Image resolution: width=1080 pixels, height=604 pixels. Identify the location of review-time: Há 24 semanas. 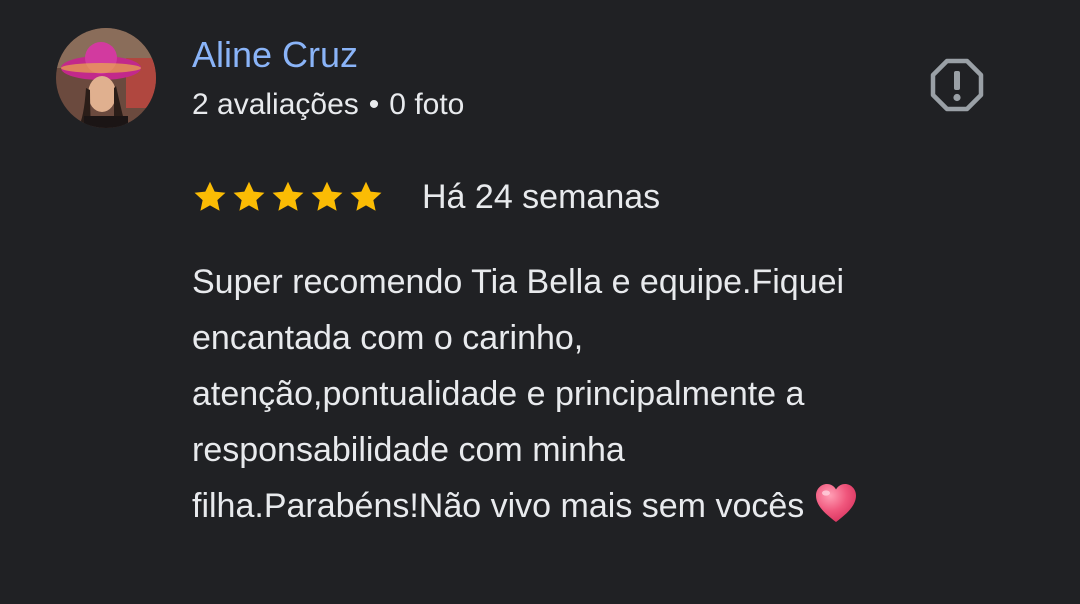
(541, 197).